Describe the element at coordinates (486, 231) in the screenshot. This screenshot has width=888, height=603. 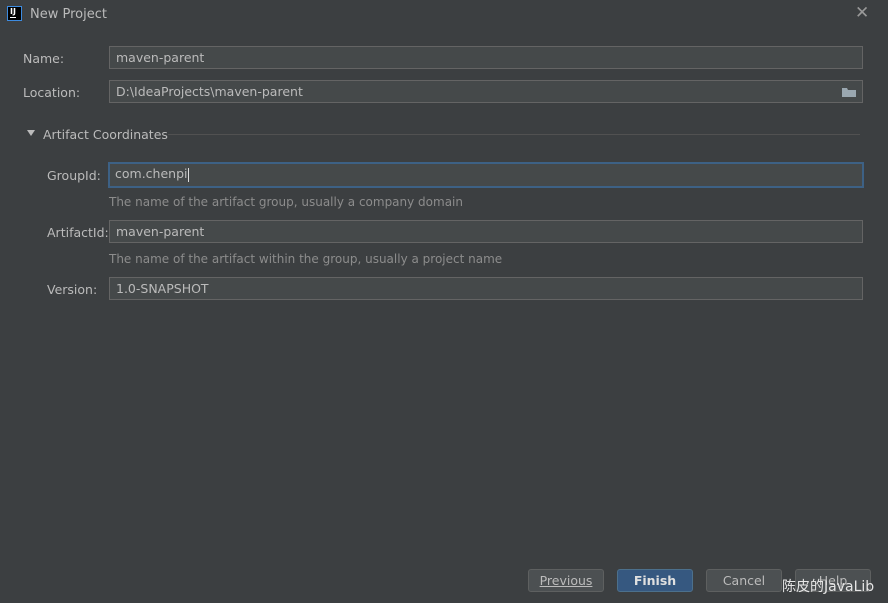
I see `artifactid-input: maven-parent` at that location.